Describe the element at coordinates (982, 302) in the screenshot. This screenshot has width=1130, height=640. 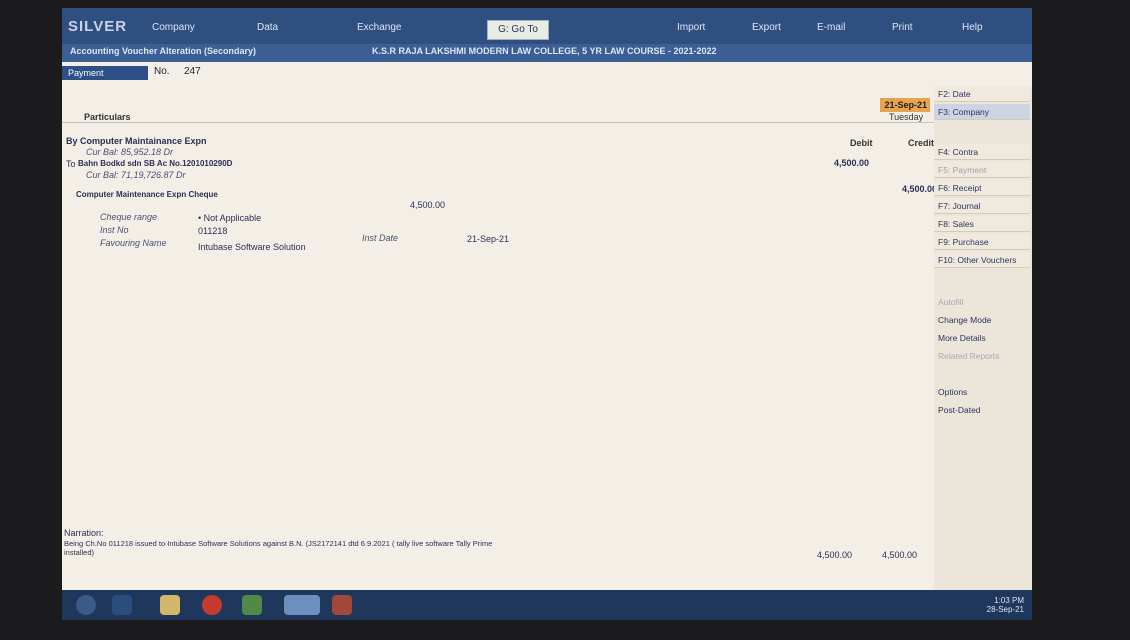
I see `autofill-link: Autofill` at that location.